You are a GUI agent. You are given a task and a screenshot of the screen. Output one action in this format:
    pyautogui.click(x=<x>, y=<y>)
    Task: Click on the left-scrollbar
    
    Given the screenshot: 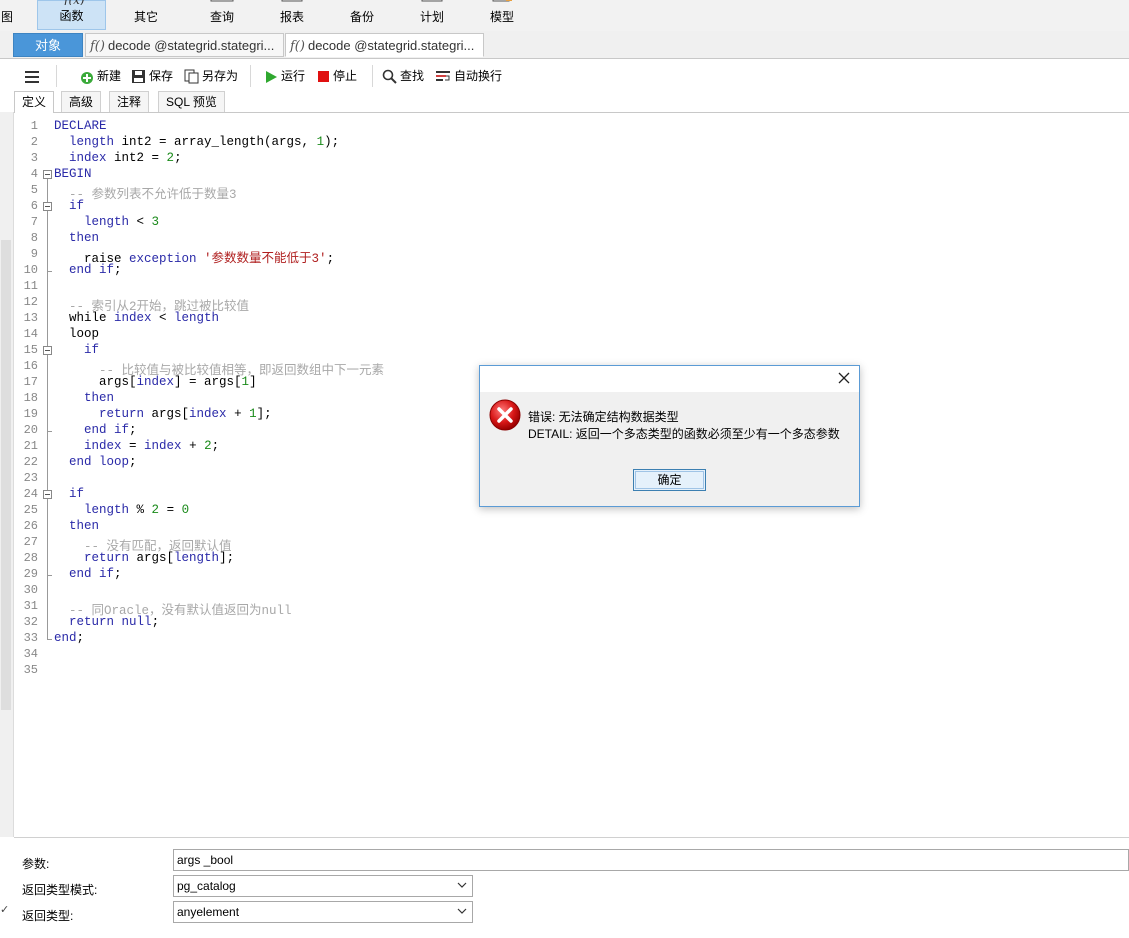 What is the action you would take?
    pyautogui.click(x=6, y=475)
    